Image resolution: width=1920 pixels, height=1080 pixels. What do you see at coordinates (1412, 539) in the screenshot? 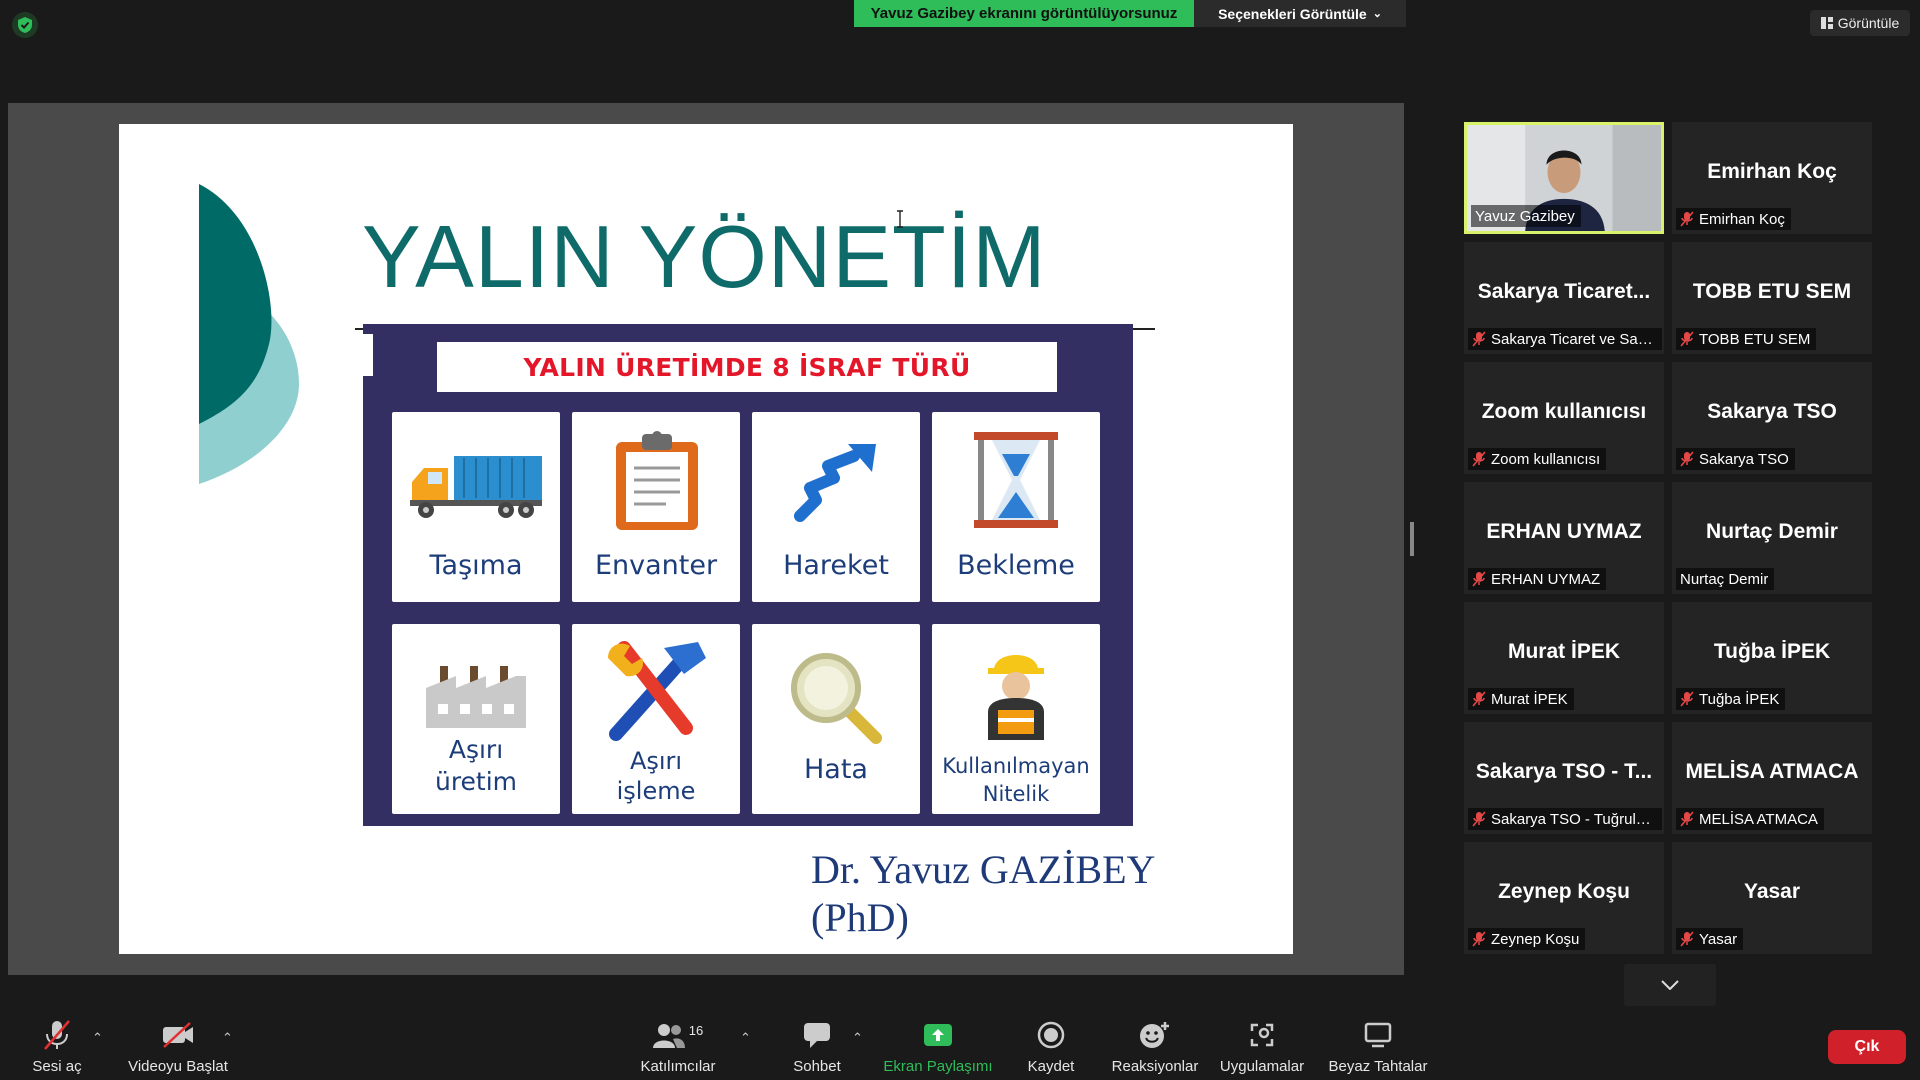
I see `resize-handle` at bounding box center [1412, 539].